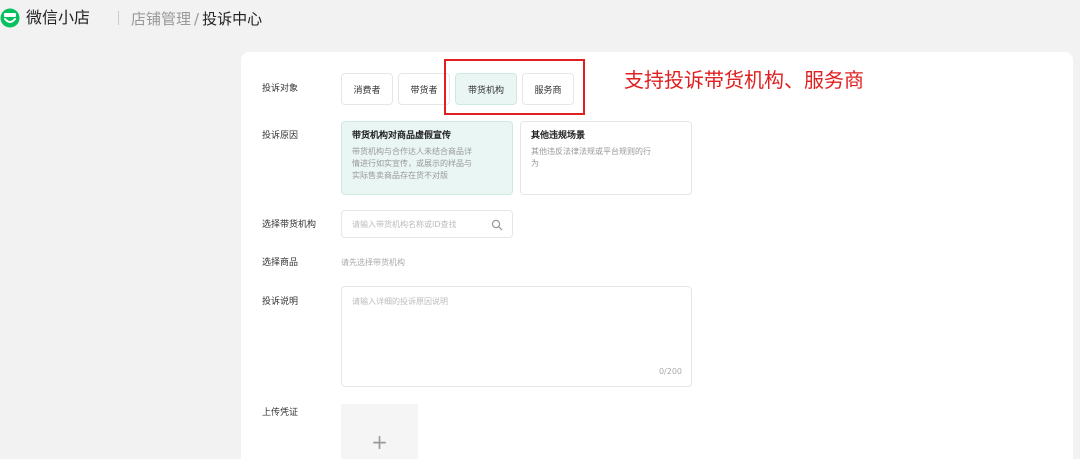 The image size is (1080, 459). I want to click on breadcrumb-store-management: 店铺管理, so click(161, 19).